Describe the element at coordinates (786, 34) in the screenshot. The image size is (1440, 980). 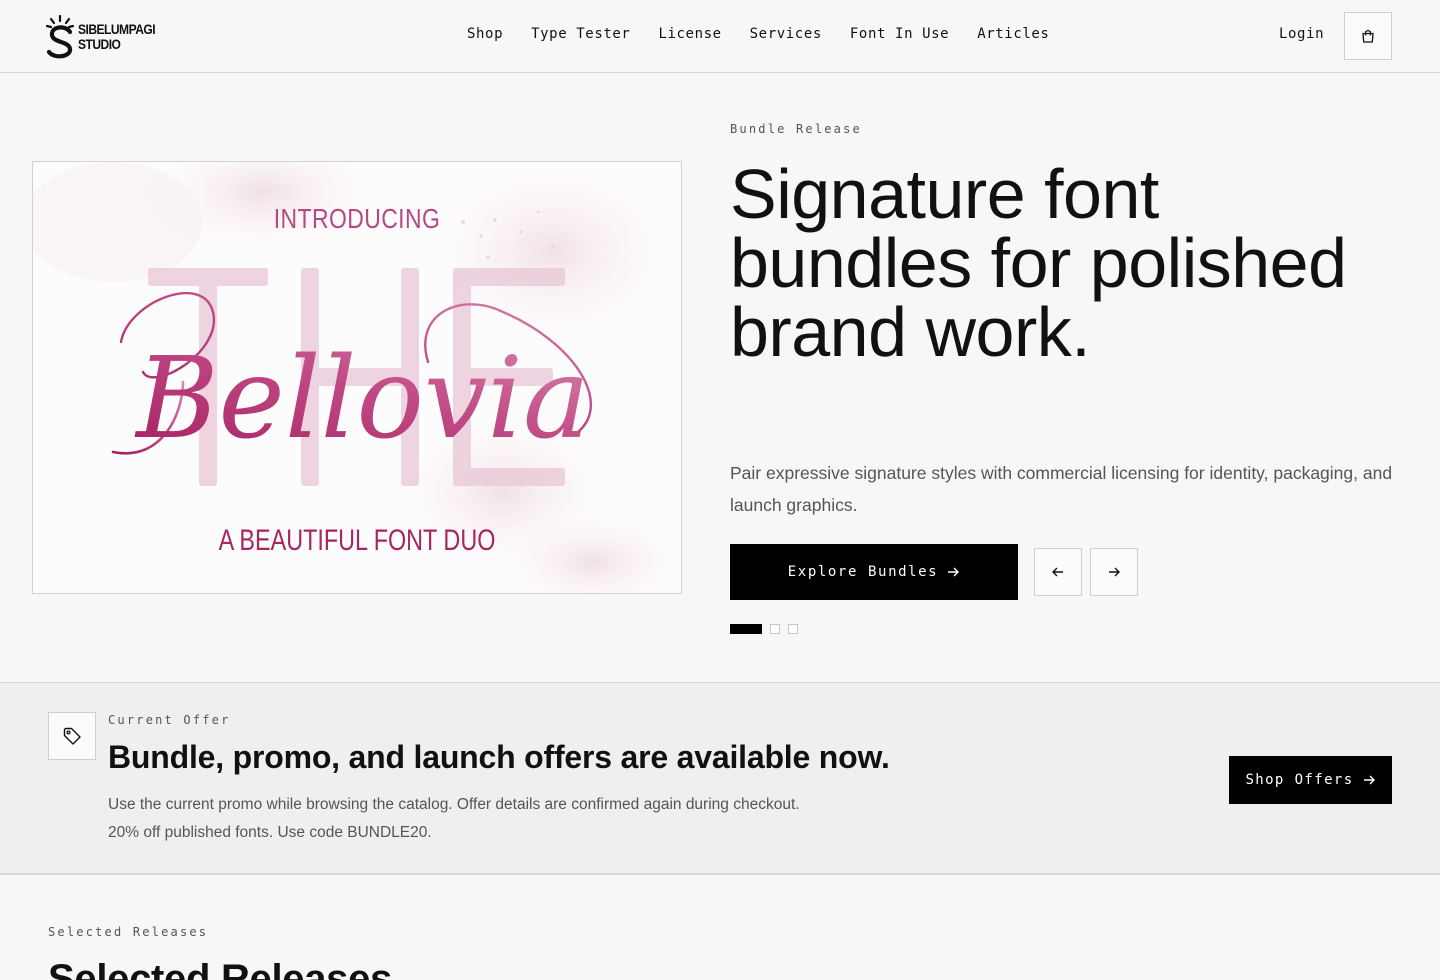
I see `nav-item-services: Services` at that location.